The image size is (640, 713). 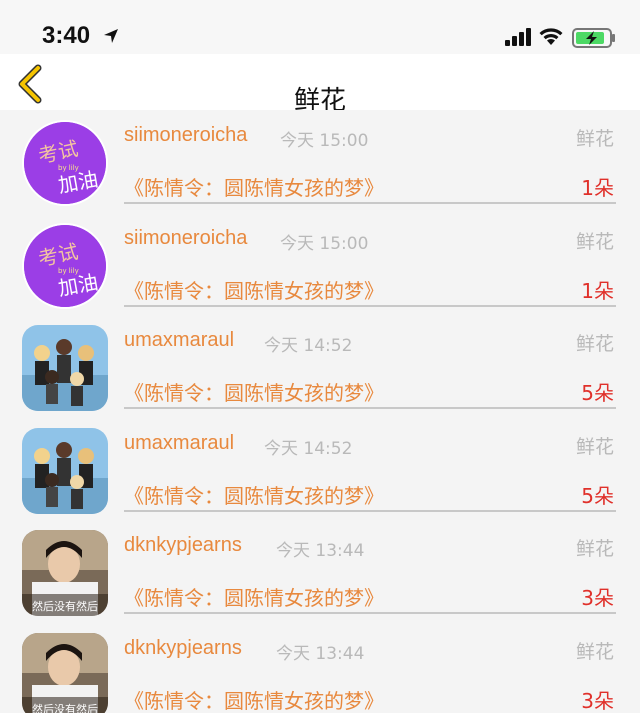 What do you see at coordinates (320, 85) in the screenshot?
I see `nav-bar: 鲜花` at bounding box center [320, 85].